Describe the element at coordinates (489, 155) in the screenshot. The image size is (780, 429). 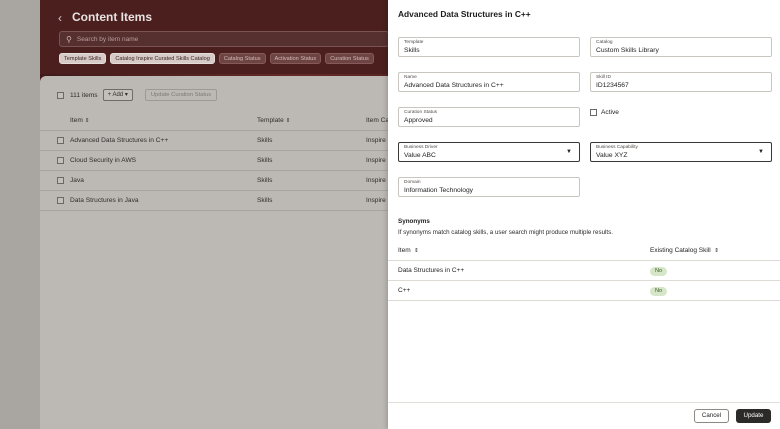
I see `business-driver-value: Value ABC` at that location.